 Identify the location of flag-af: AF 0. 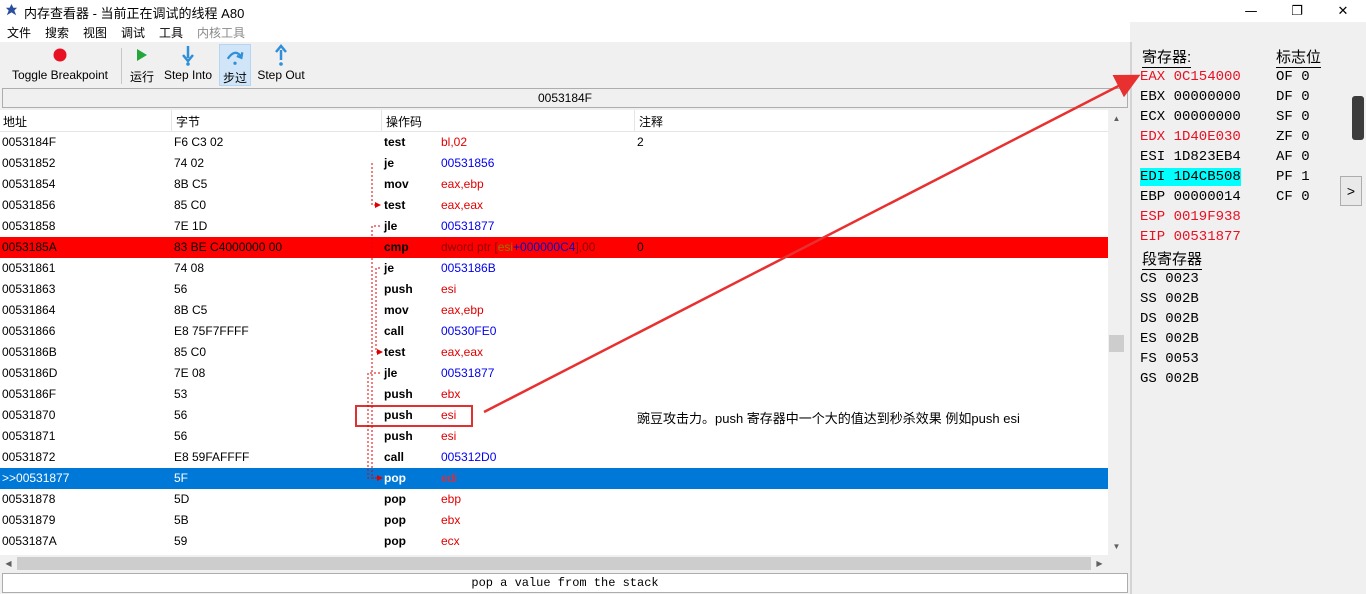
(1293, 157).